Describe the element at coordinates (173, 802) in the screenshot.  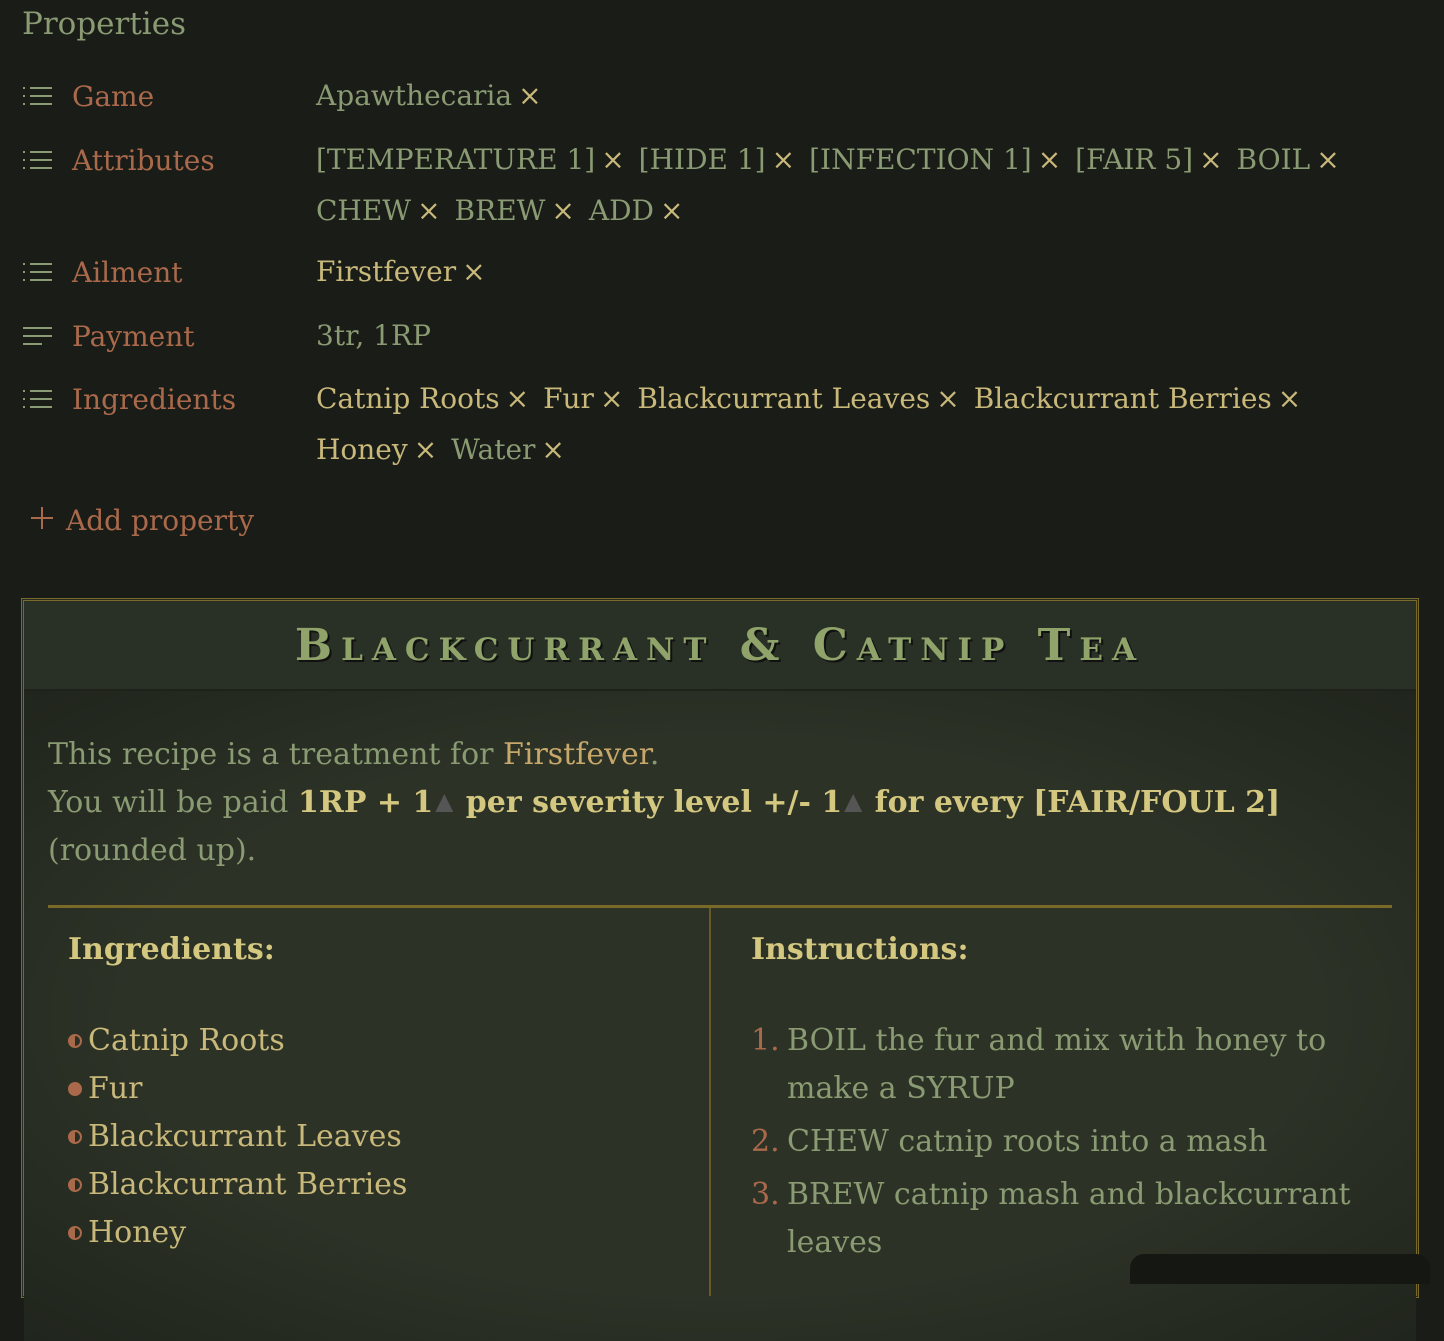
I see `payment-text: You will be paid` at that location.